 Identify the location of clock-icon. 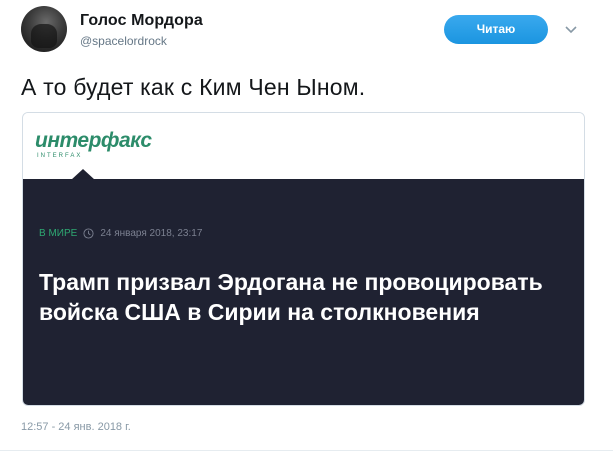
(88, 233).